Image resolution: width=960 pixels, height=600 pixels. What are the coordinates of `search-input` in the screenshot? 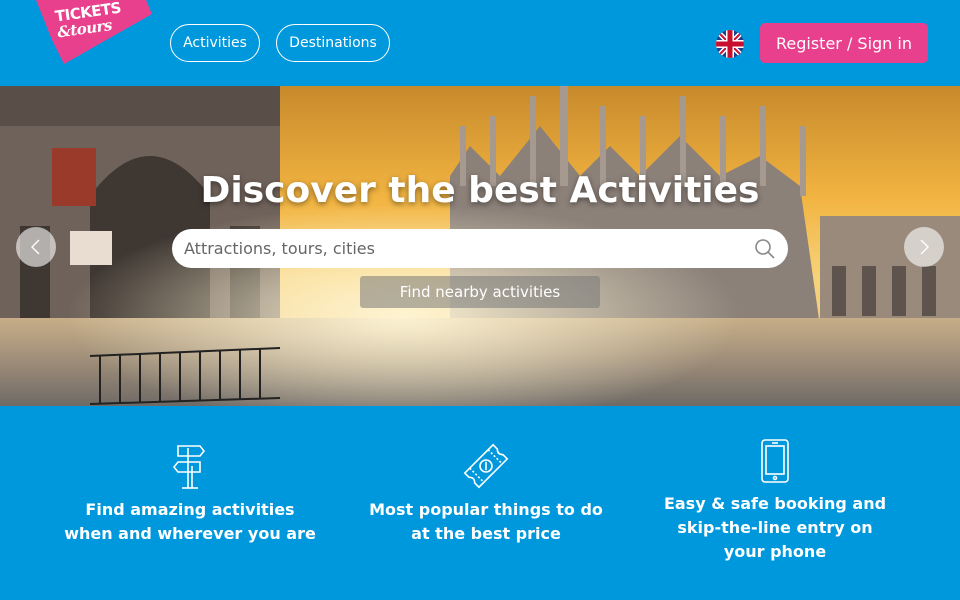 It's located at (464, 248).